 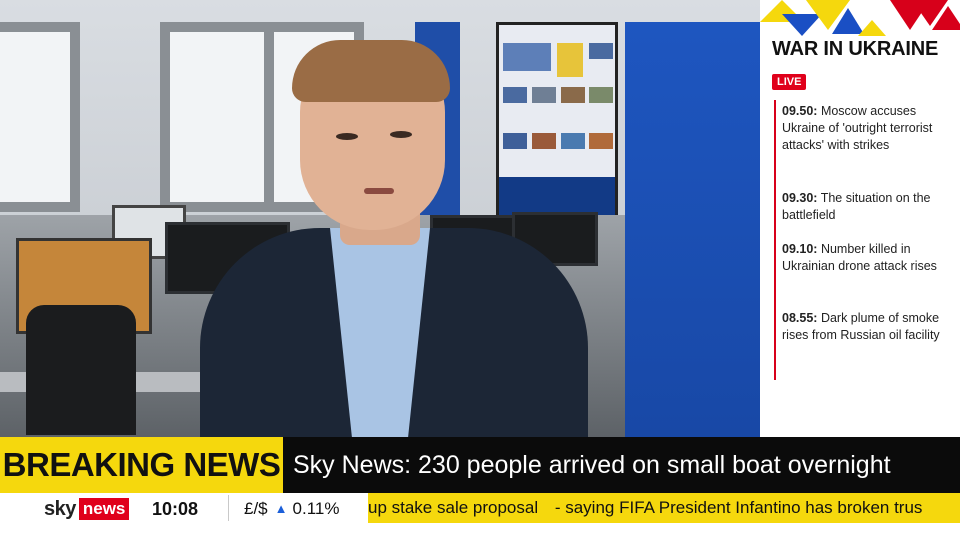 I want to click on ticker-separator, so click(x=546, y=507).